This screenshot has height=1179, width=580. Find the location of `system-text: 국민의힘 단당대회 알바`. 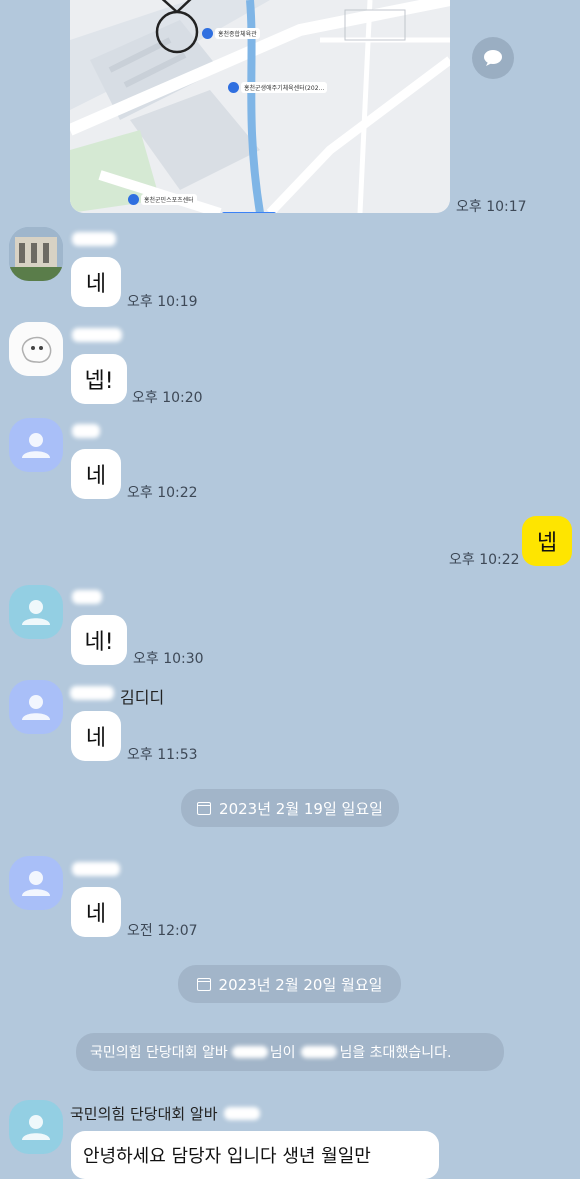

system-text: 국민의힘 단당대회 알바 is located at coordinates (159, 1053).